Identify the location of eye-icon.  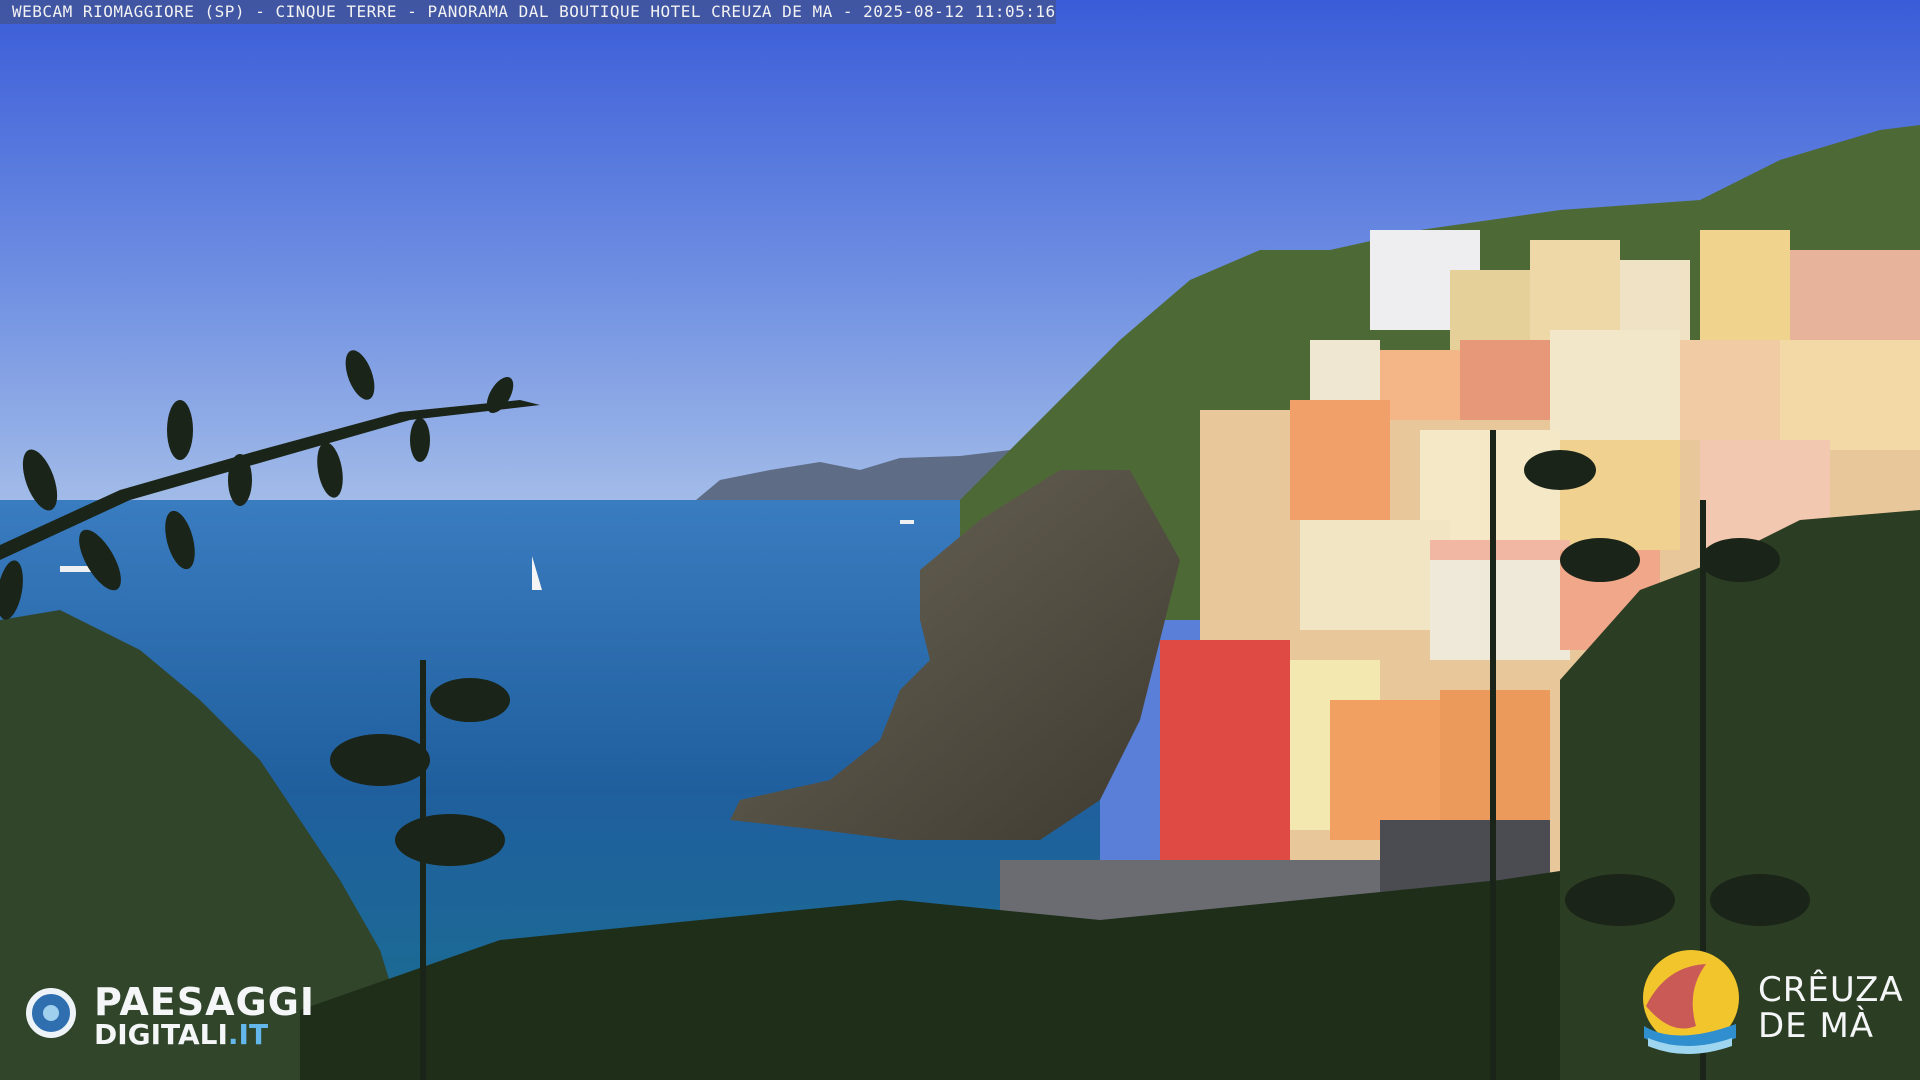
(51, 1013).